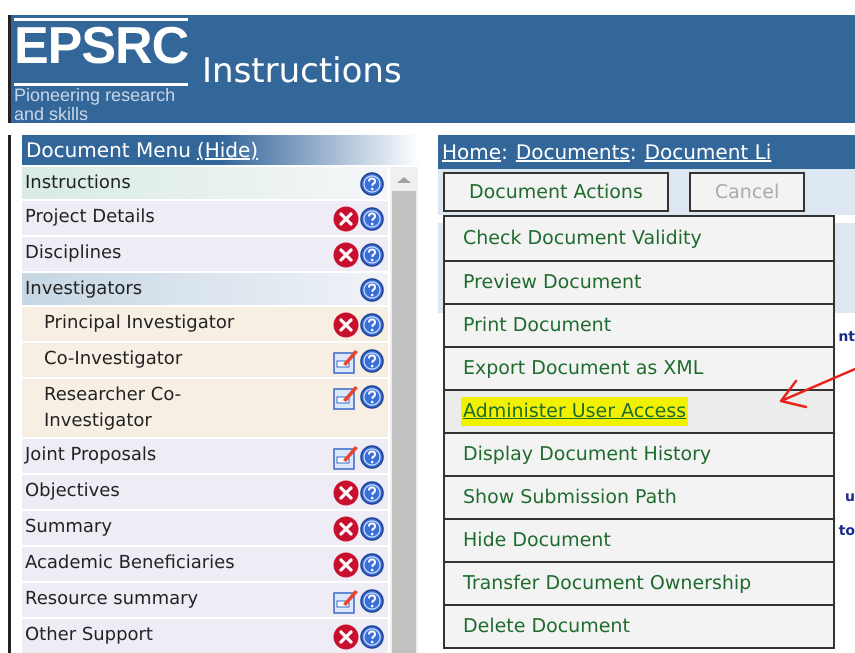  I want to click on menu-item-label: Academic Beneficiaries, so click(129, 563).